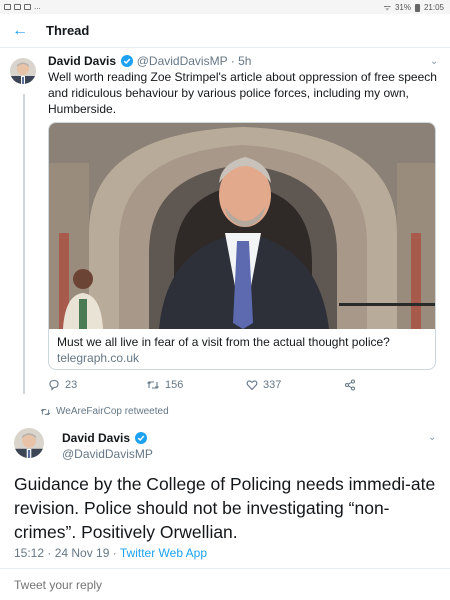 The image size is (450, 600). Describe the element at coordinates (62, 385) in the screenshot. I see `reply-button: 23` at that location.